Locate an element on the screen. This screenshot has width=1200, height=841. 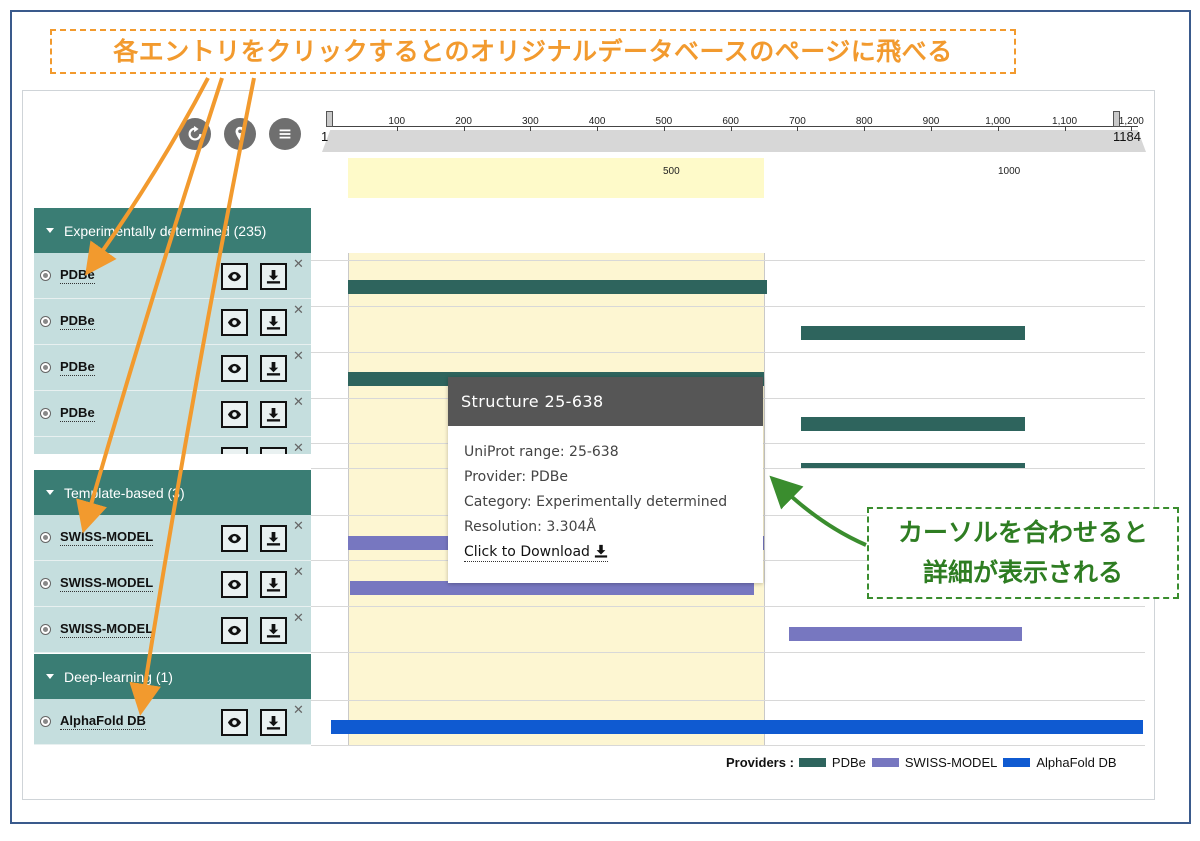
structure-bar-alphafold is located at coordinates (737, 727).